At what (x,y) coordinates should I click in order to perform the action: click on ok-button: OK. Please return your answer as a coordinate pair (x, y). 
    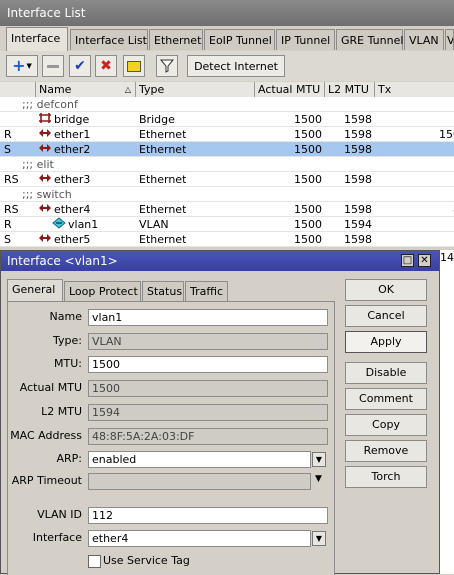
    Looking at the image, I should click on (386, 290).